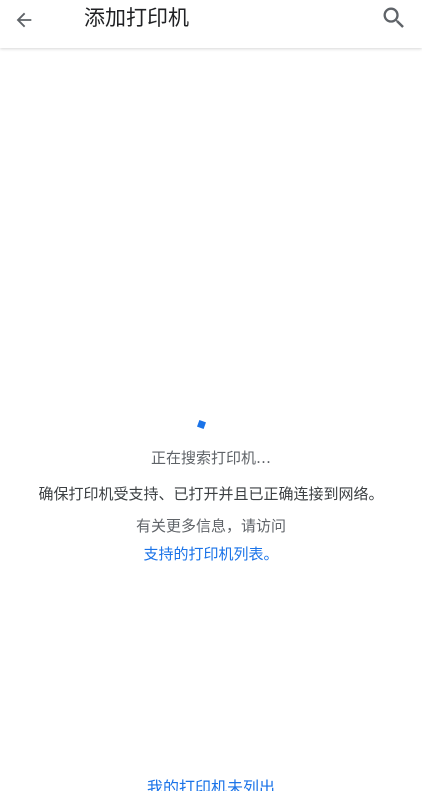 The width and height of the screenshot is (422, 791). I want to click on back-button, so click(24, 20).